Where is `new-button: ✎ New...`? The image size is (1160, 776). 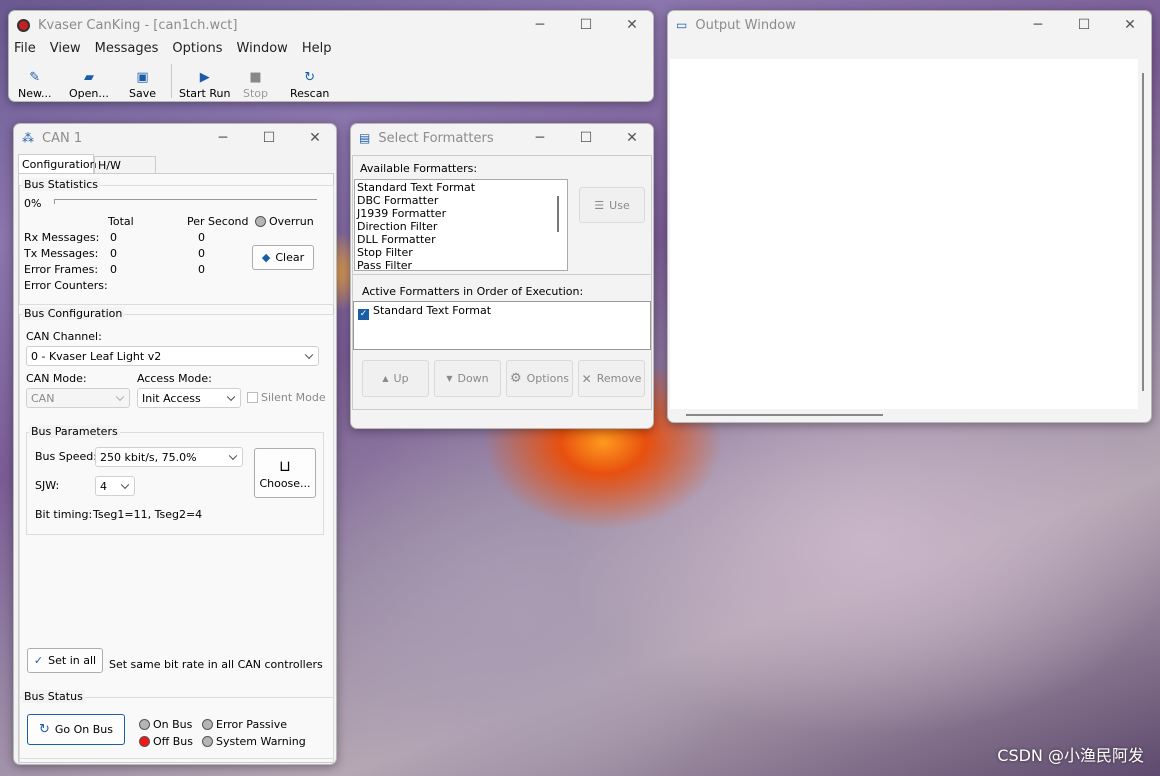 new-button: ✎ New... is located at coordinates (34, 84).